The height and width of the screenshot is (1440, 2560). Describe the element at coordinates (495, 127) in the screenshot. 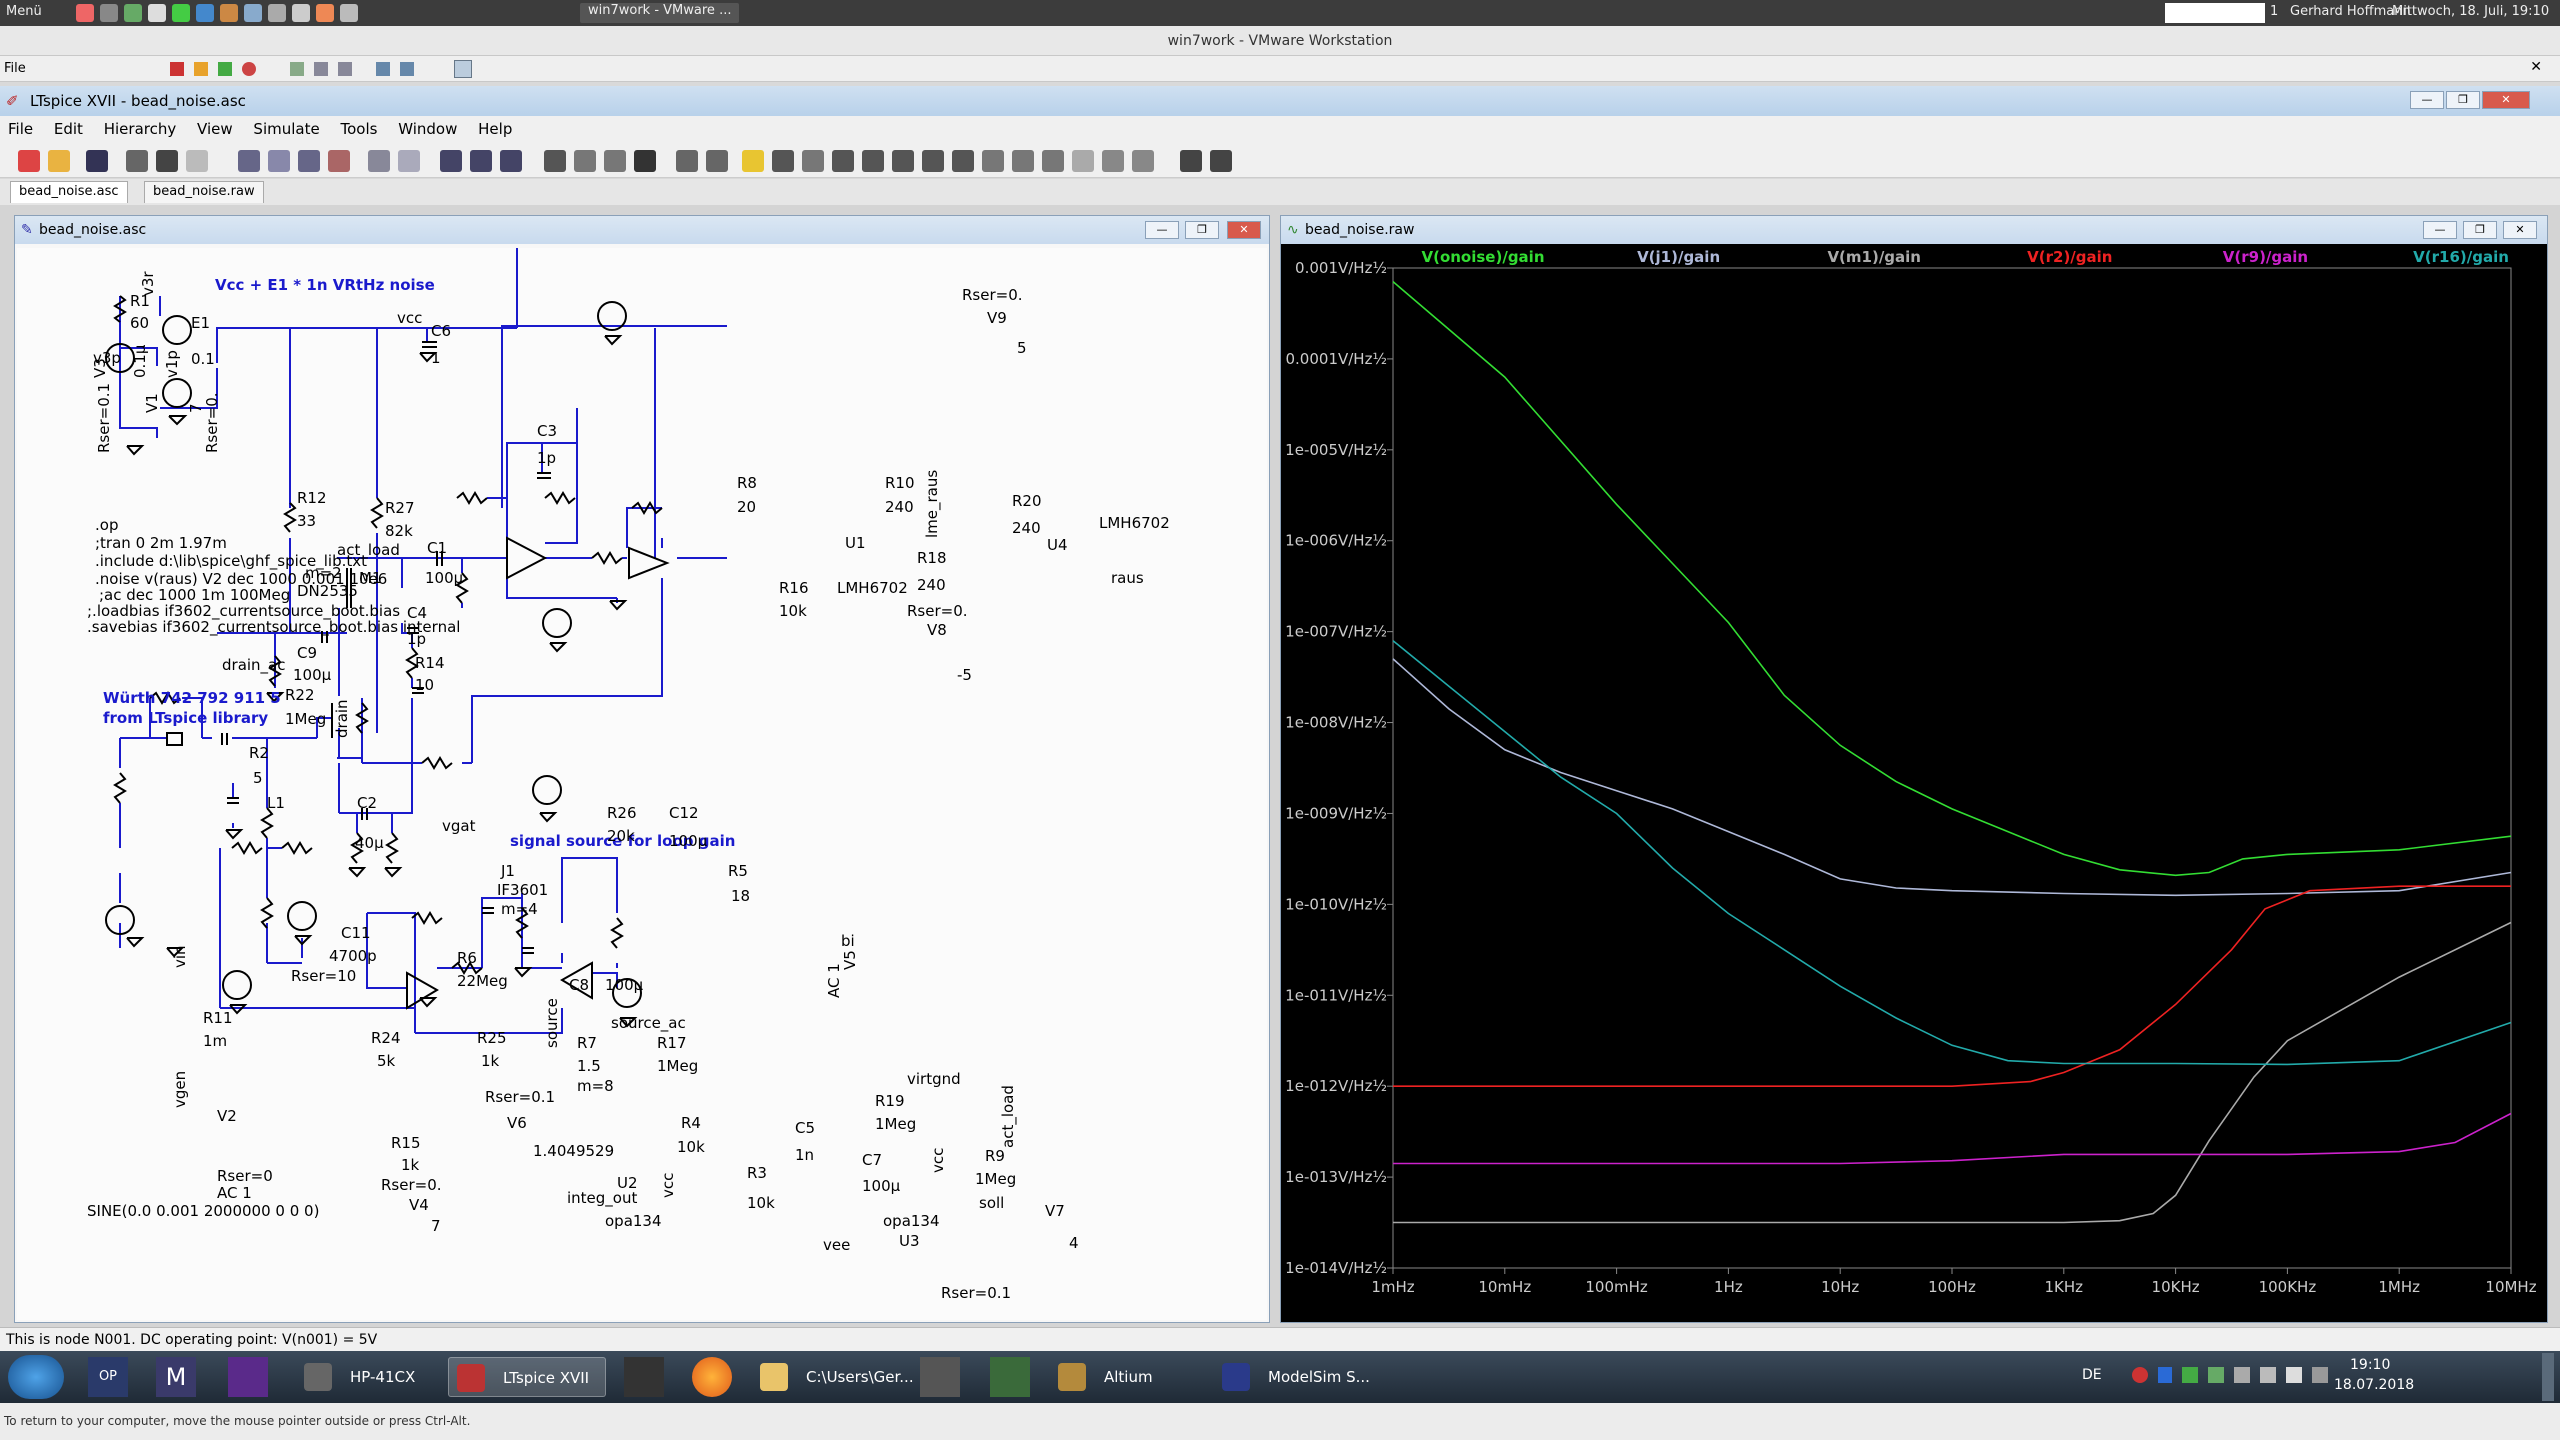

I see `menu-help: Help` at that location.